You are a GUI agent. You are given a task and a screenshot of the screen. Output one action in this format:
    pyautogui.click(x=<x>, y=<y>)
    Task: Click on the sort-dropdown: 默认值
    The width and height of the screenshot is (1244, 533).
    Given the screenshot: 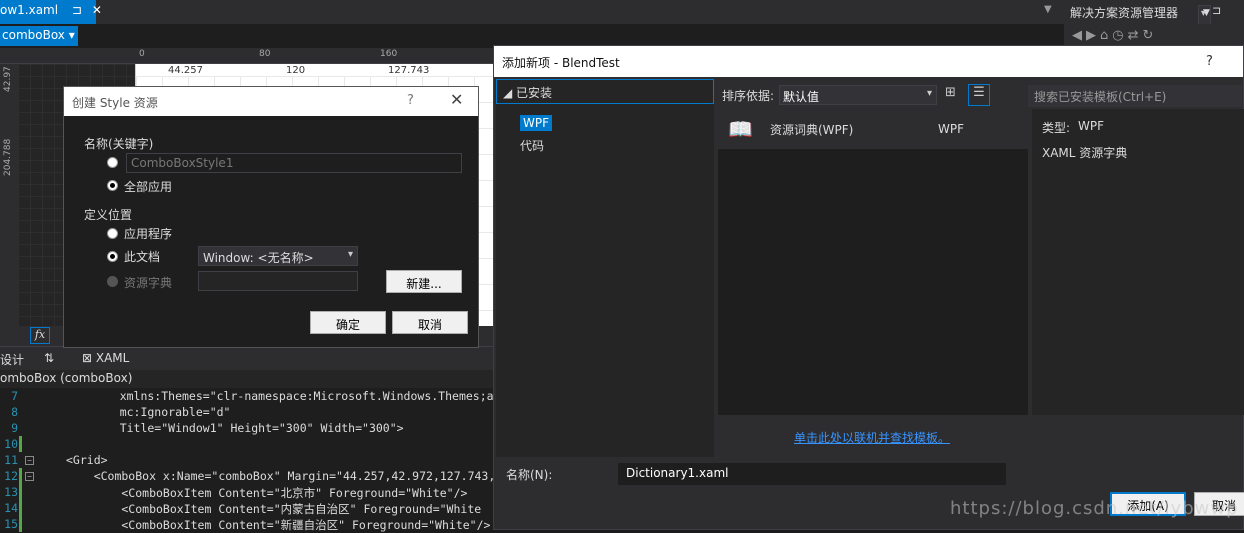 What is the action you would take?
    pyautogui.click(x=858, y=95)
    